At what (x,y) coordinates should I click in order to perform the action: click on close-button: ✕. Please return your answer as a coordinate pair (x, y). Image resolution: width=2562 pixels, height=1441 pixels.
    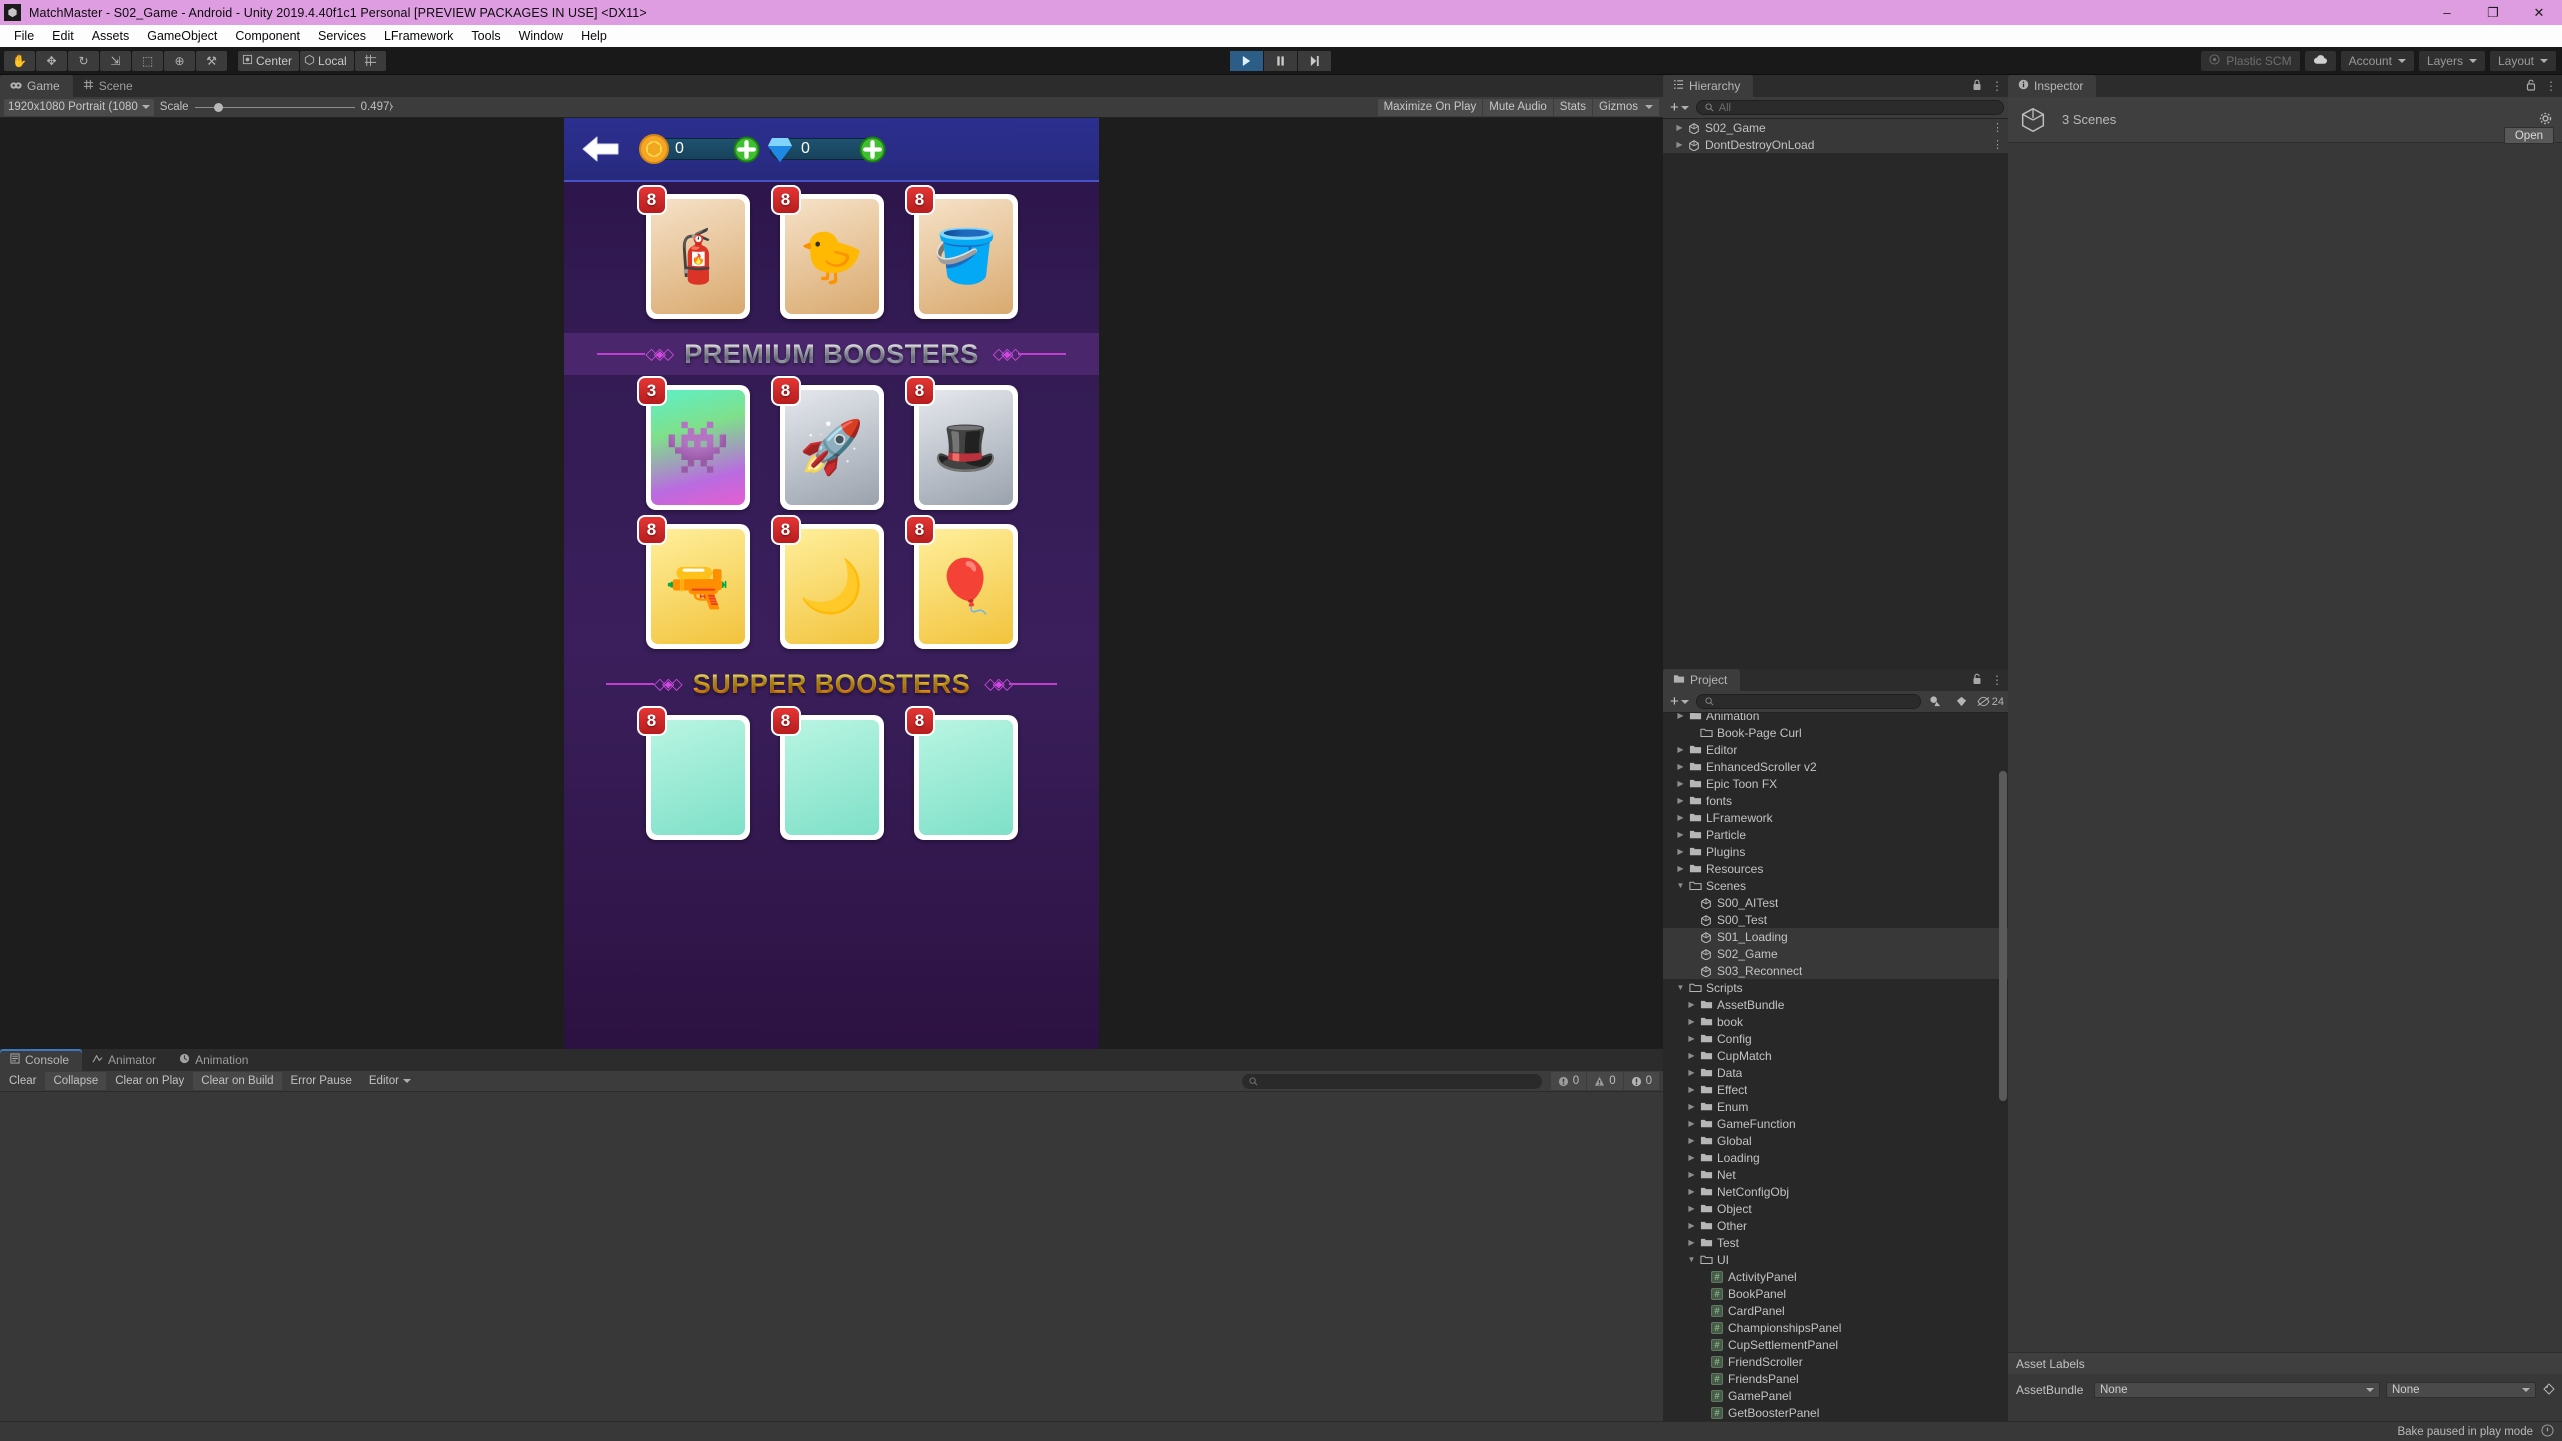
    Looking at the image, I should click on (2539, 12).